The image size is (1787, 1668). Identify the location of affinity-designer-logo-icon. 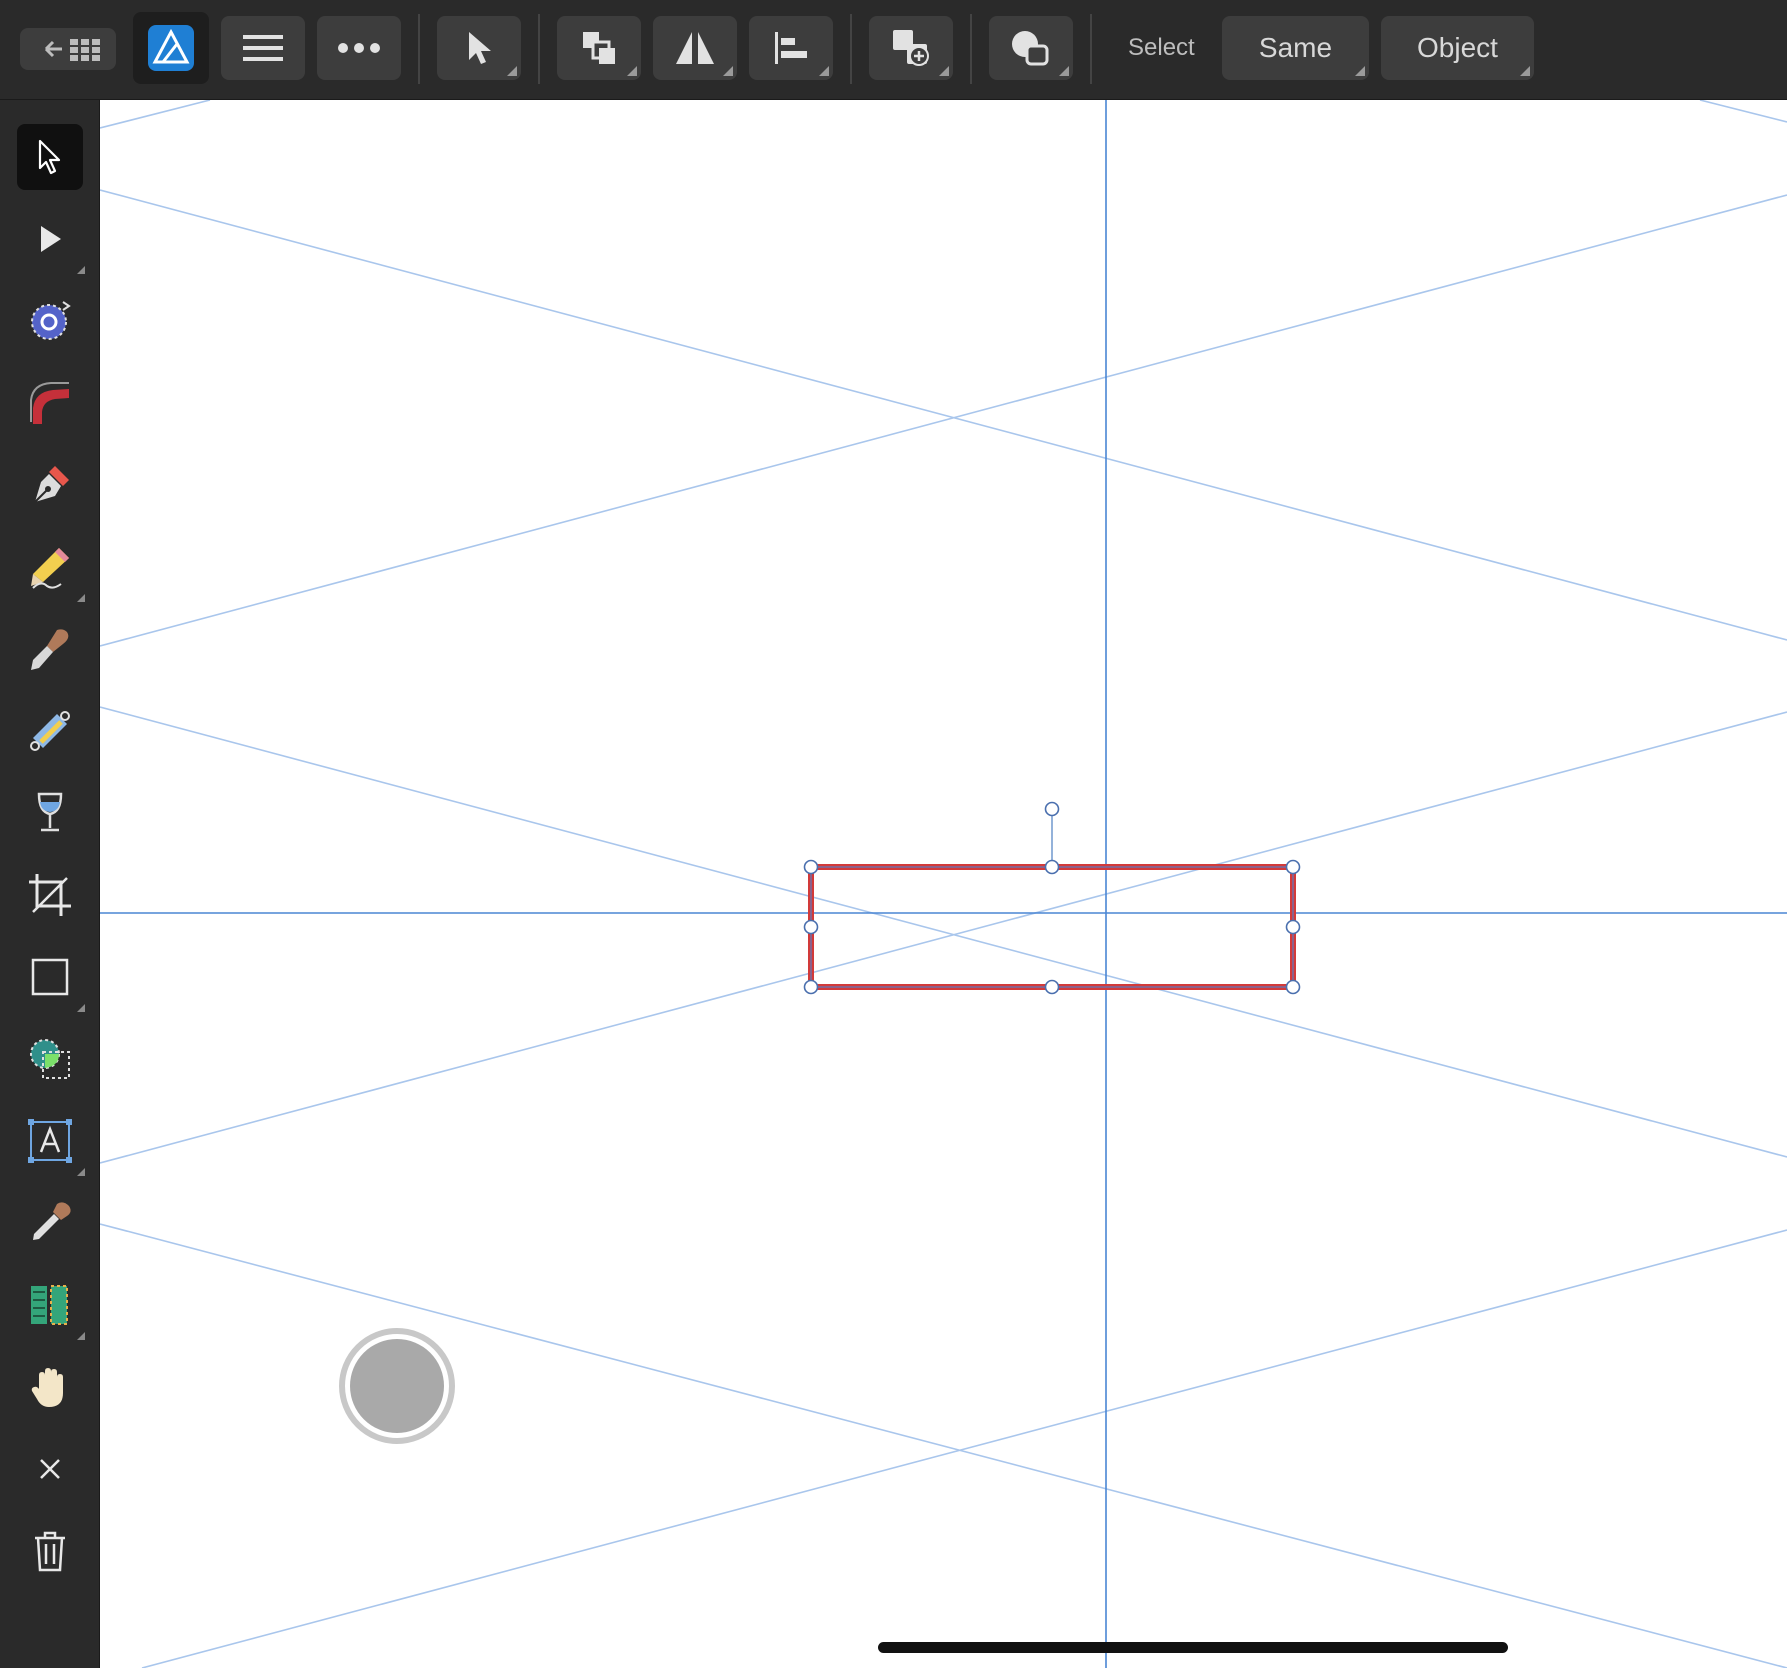
(171, 48).